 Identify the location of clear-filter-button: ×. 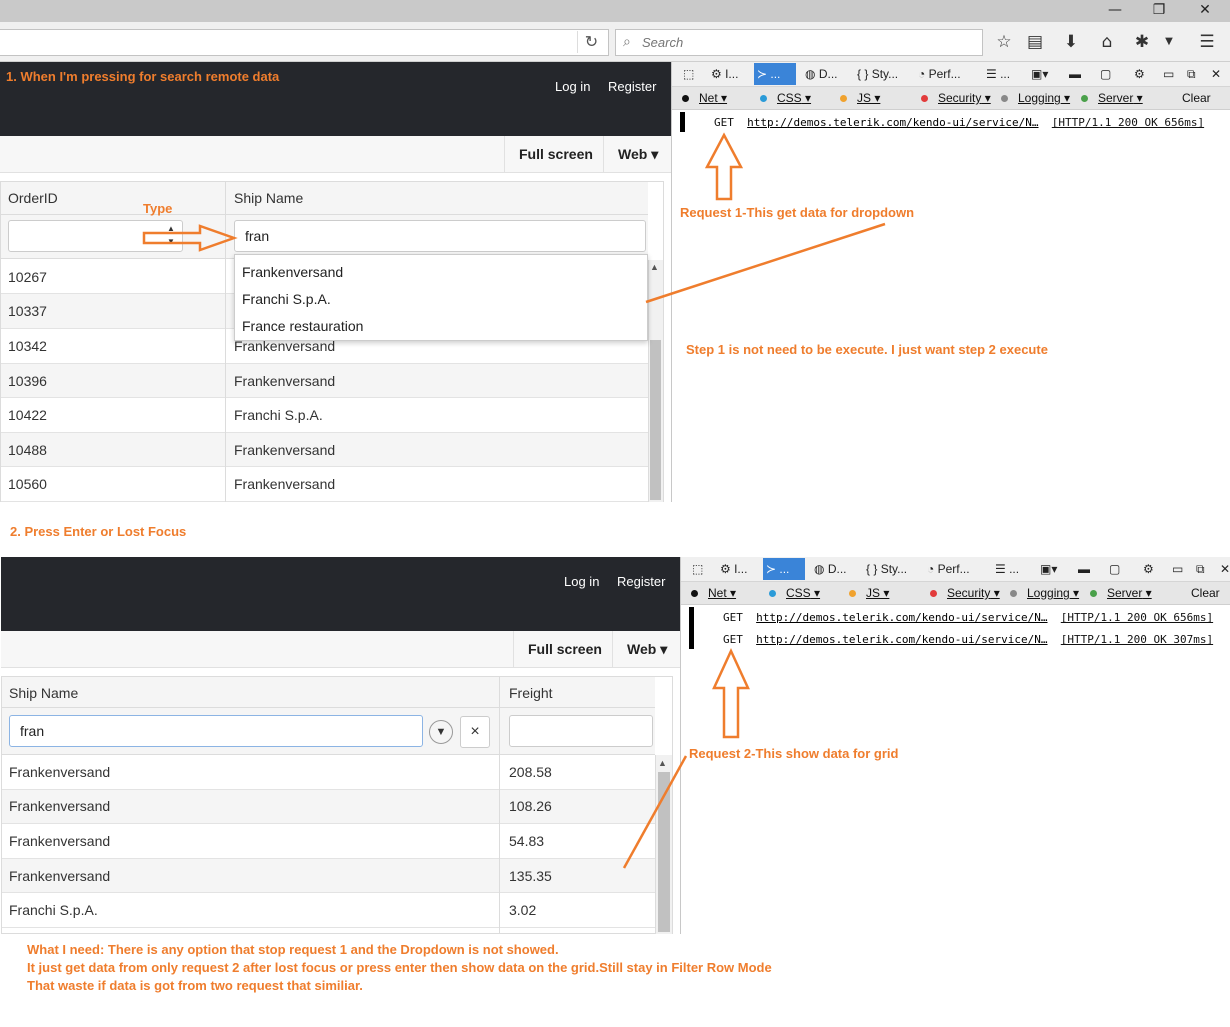
(475, 732).